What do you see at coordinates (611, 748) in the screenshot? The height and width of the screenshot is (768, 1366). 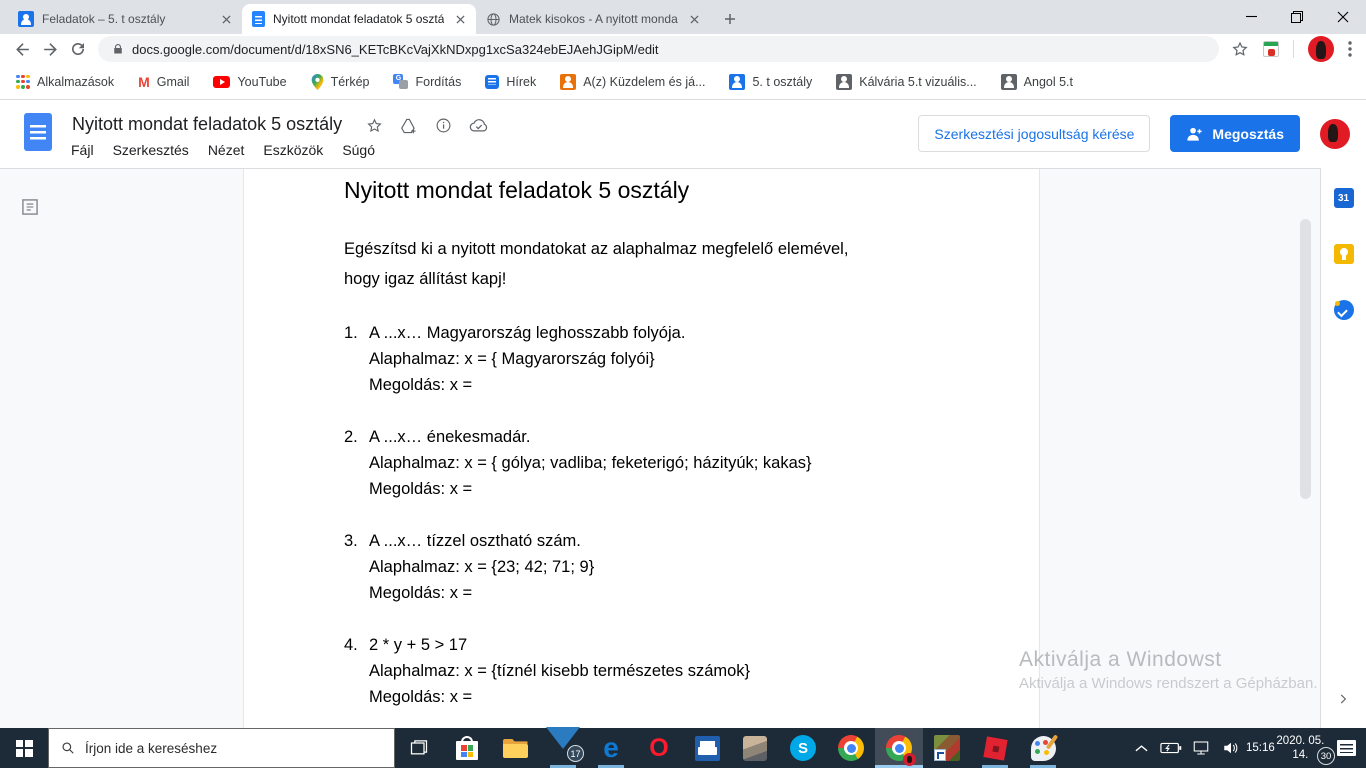 I see `edge-button: e` at bounding box center [611, 748].